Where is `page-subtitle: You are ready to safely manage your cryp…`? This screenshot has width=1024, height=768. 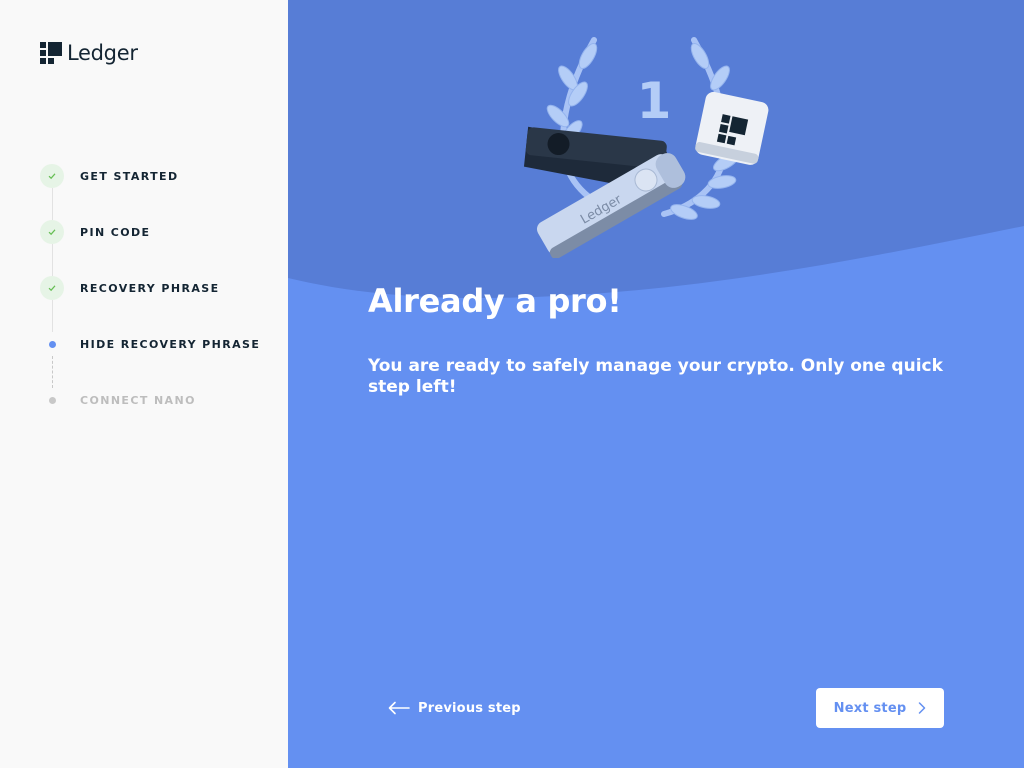 page-subtitle: You are ready to safely manage your cryp… is located at coordinates (655, 376).